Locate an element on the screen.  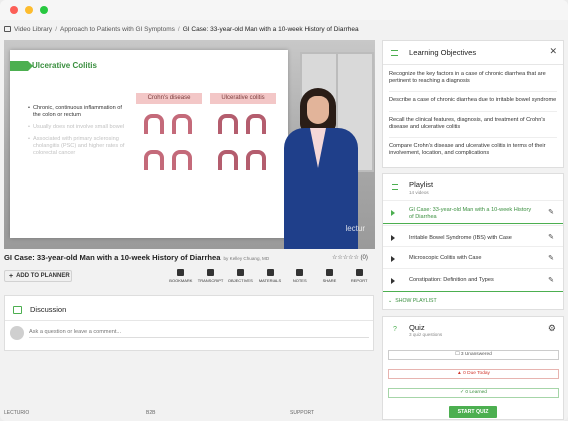
materials-icon is located at coordinates (270, 272).